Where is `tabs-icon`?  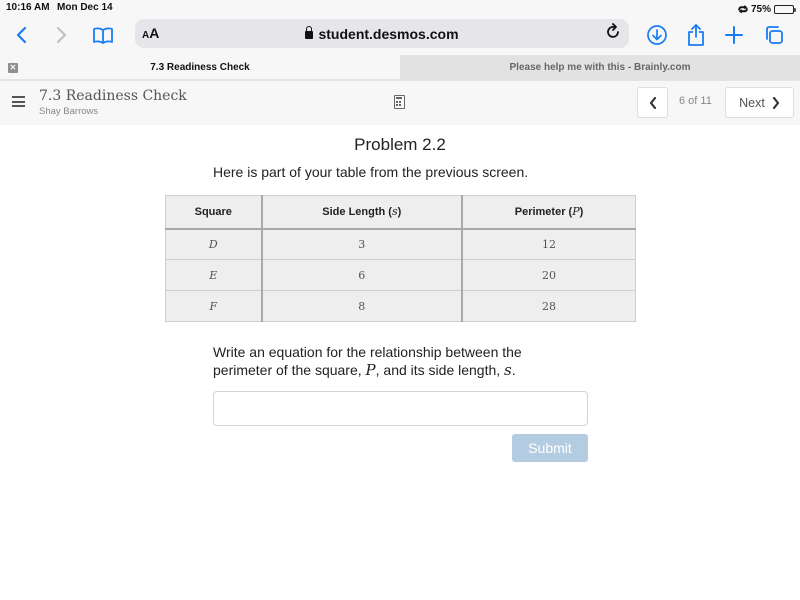
tabs-icon is located at coordinates (774, 35).